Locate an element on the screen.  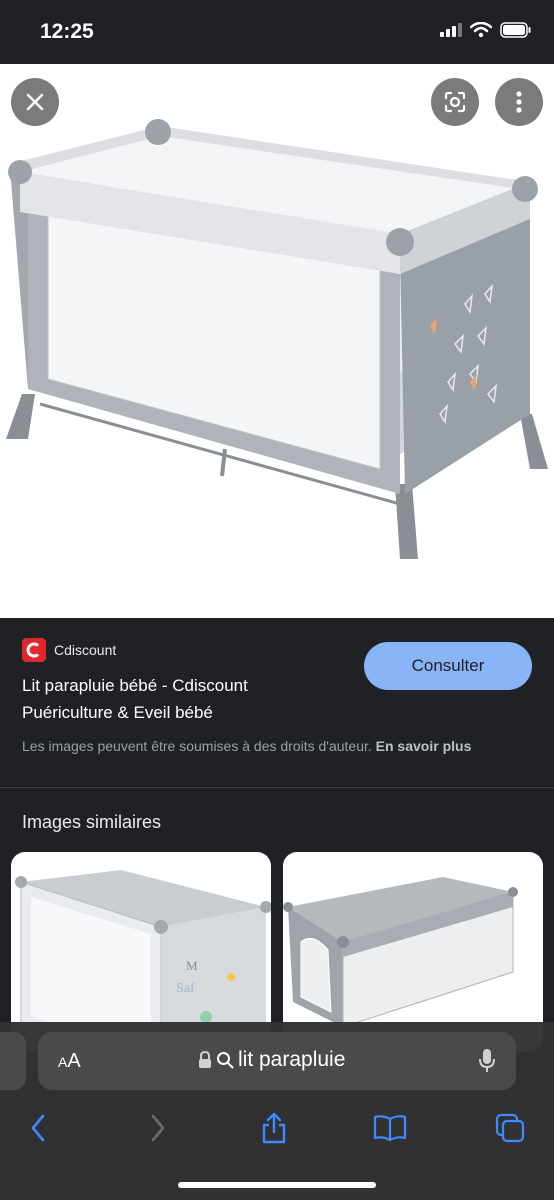
browser-toolbar is located at coordinates (277, 1128).